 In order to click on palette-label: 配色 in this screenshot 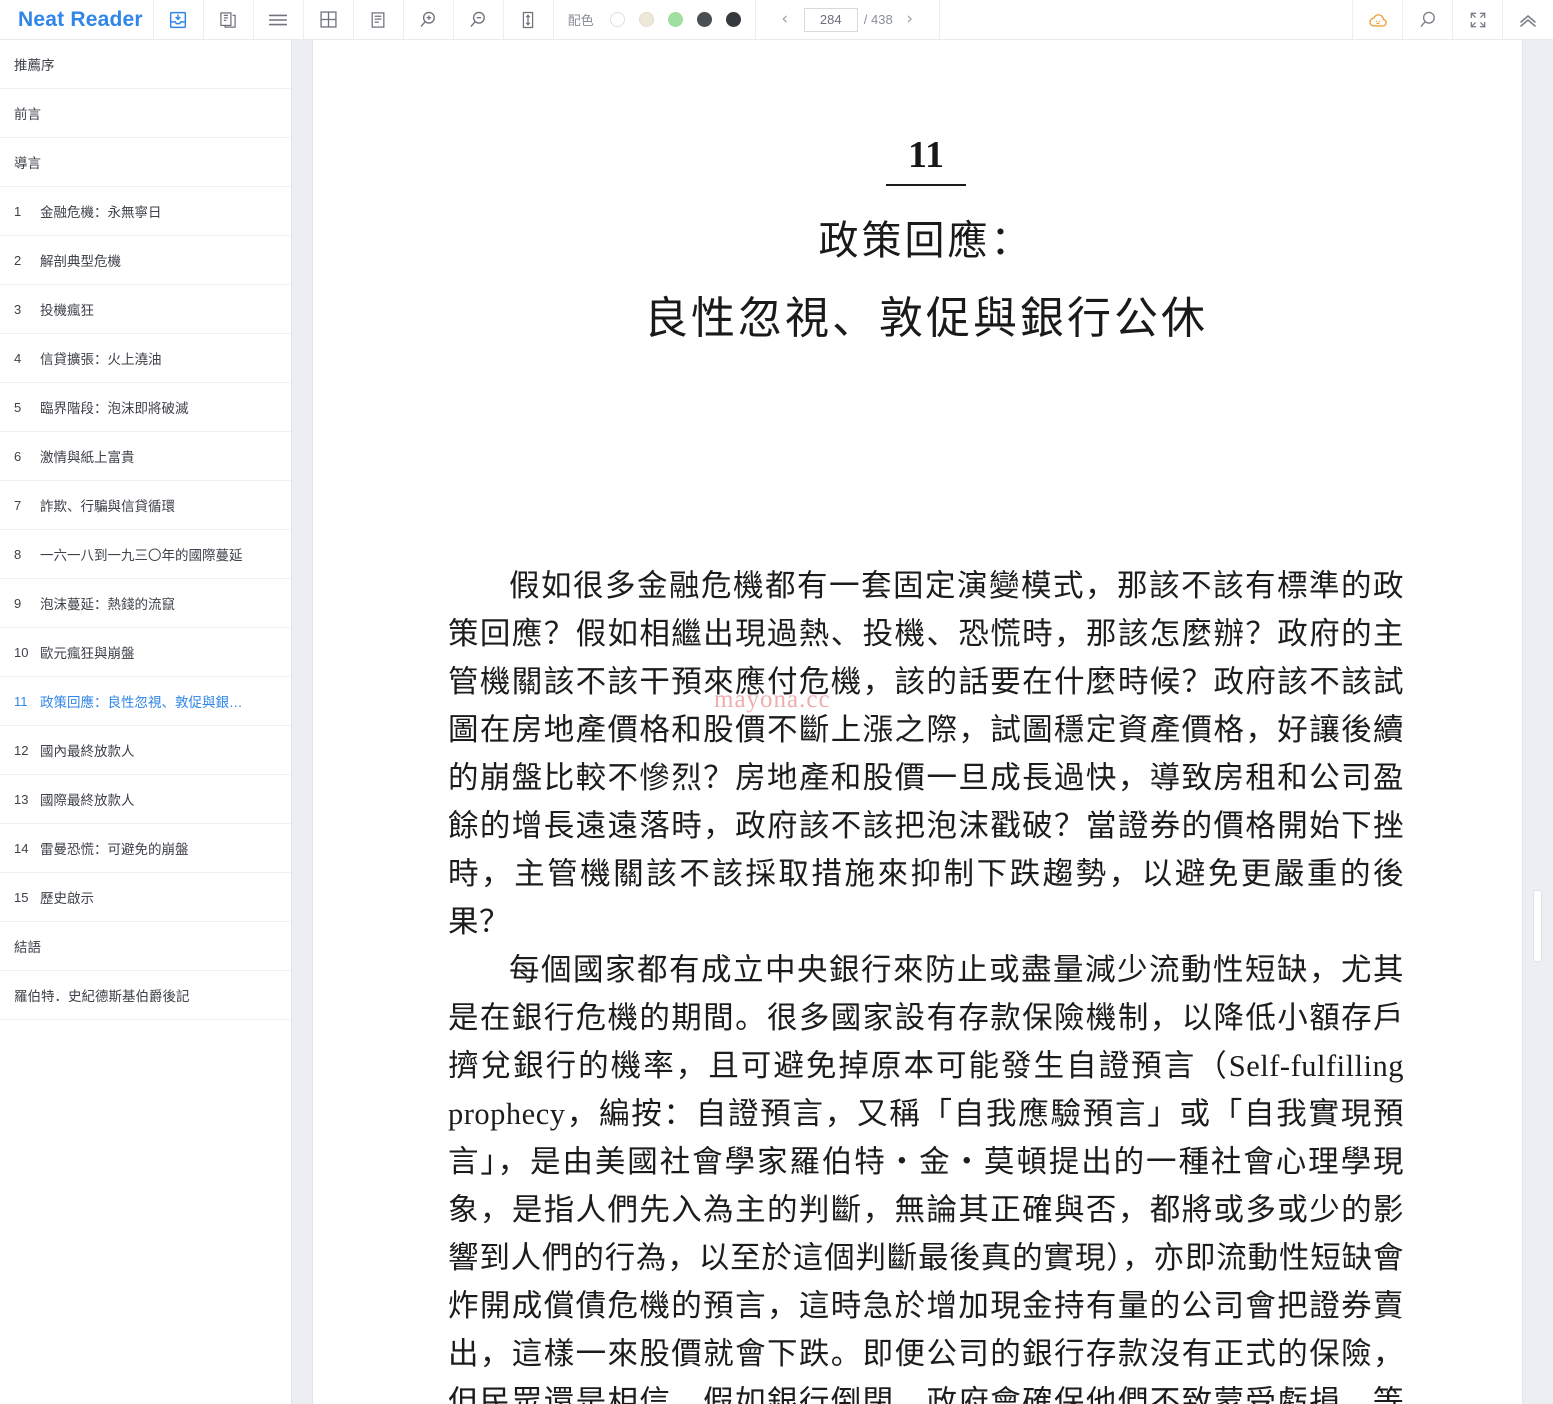, I will do `click(580, 20)`.